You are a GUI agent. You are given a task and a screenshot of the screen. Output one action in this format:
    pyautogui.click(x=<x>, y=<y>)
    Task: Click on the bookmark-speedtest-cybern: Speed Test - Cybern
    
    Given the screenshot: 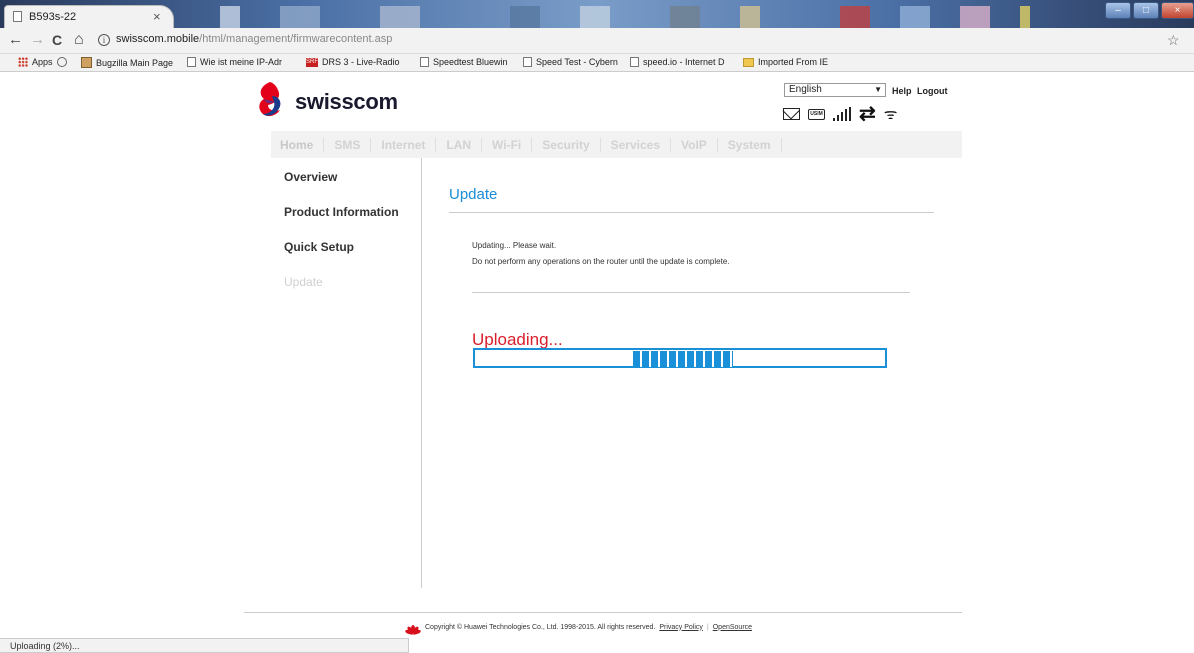 What is the action you would take?
    pyautogui.click(x=570, y=62)
    